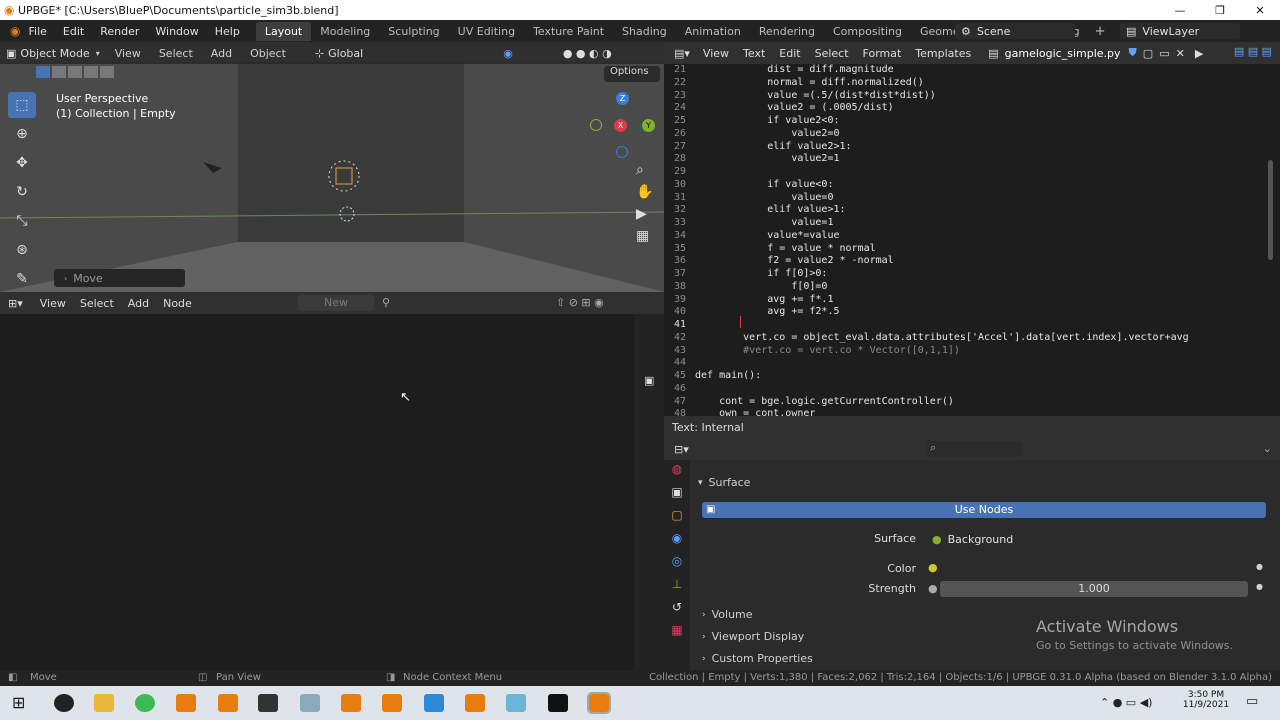  I want to click on editor-type-icon: ⊞▾, so click(15, 303).